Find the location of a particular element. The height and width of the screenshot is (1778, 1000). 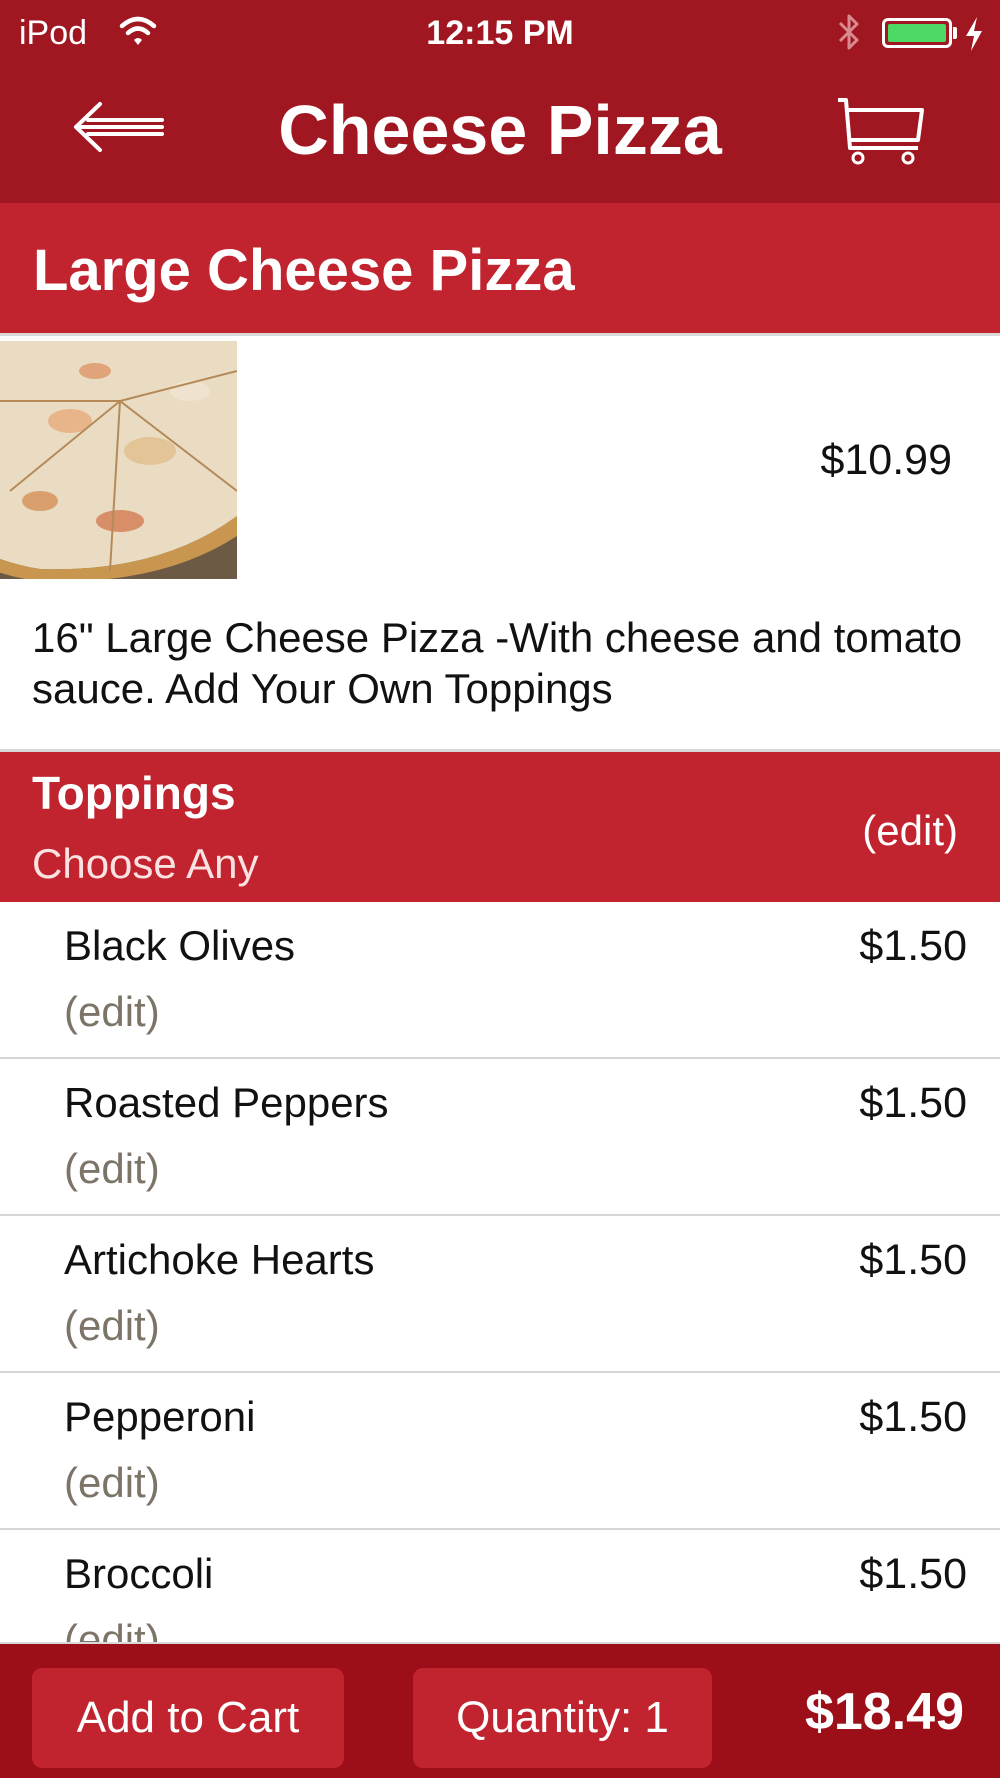

list-item: Black Olives (edit) $1.50 is located at coordinates (500, 980).